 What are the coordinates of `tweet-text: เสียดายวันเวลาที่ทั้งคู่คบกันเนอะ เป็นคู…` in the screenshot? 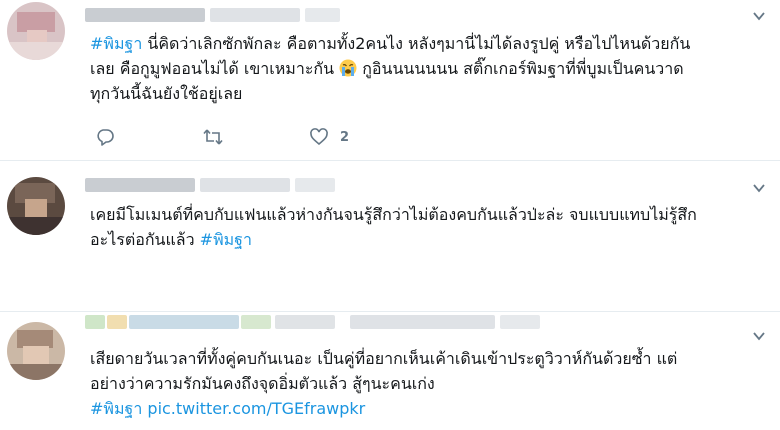 It's located at (384, 383).